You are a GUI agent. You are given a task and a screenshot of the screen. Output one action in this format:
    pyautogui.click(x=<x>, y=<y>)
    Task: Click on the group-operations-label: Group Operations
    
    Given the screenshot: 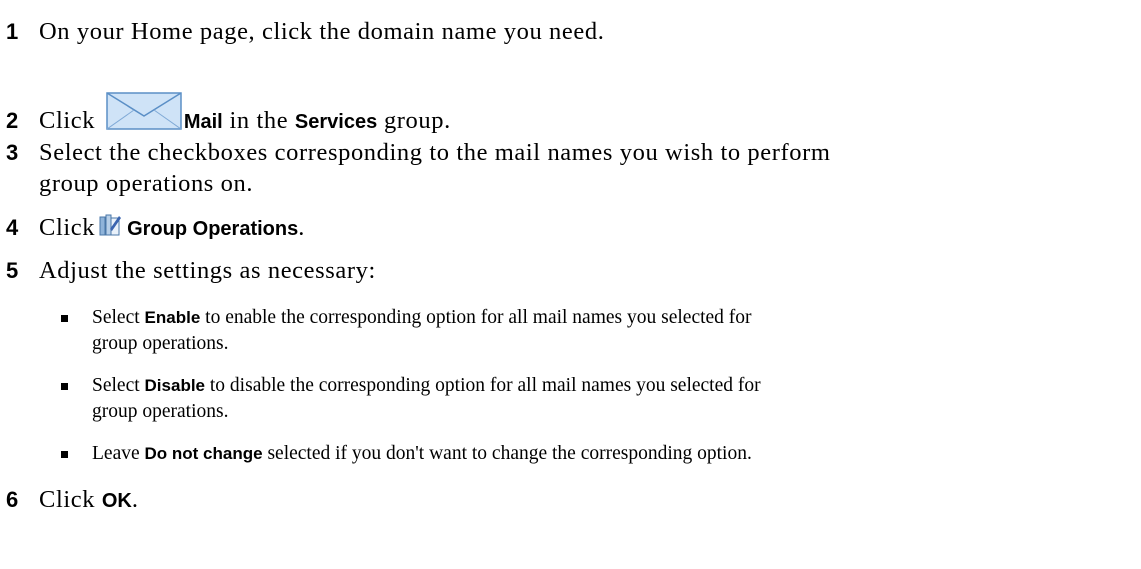 What is the action you would take?
    pyautogui.click(x=213, y=229)
    